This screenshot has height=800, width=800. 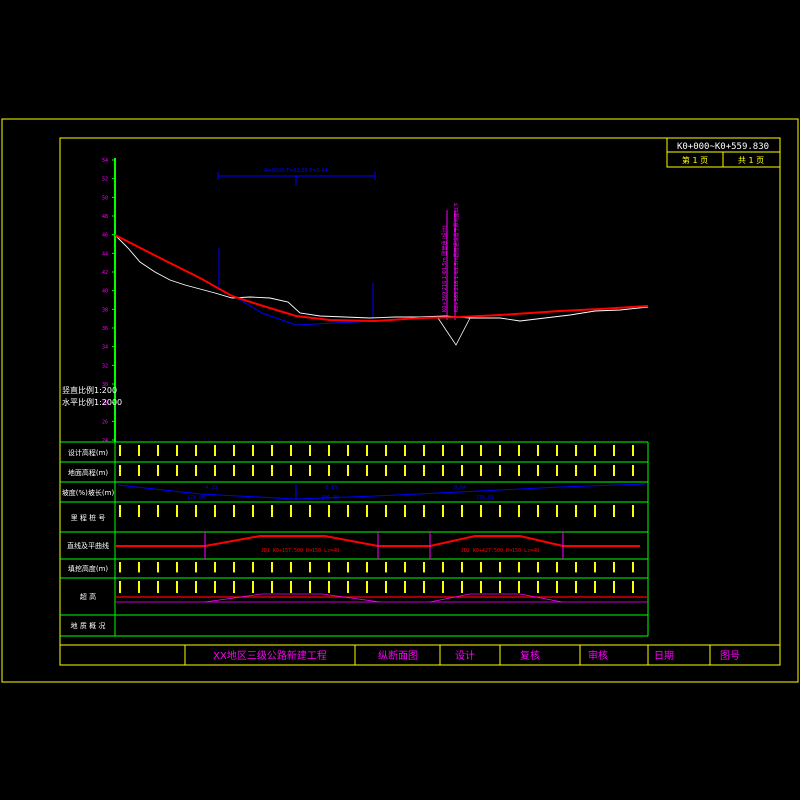 What do you see at coordinates (105, 422) in the screenshot?
I see `elevation-tick-label: 26` at bounding box center [105, 422].